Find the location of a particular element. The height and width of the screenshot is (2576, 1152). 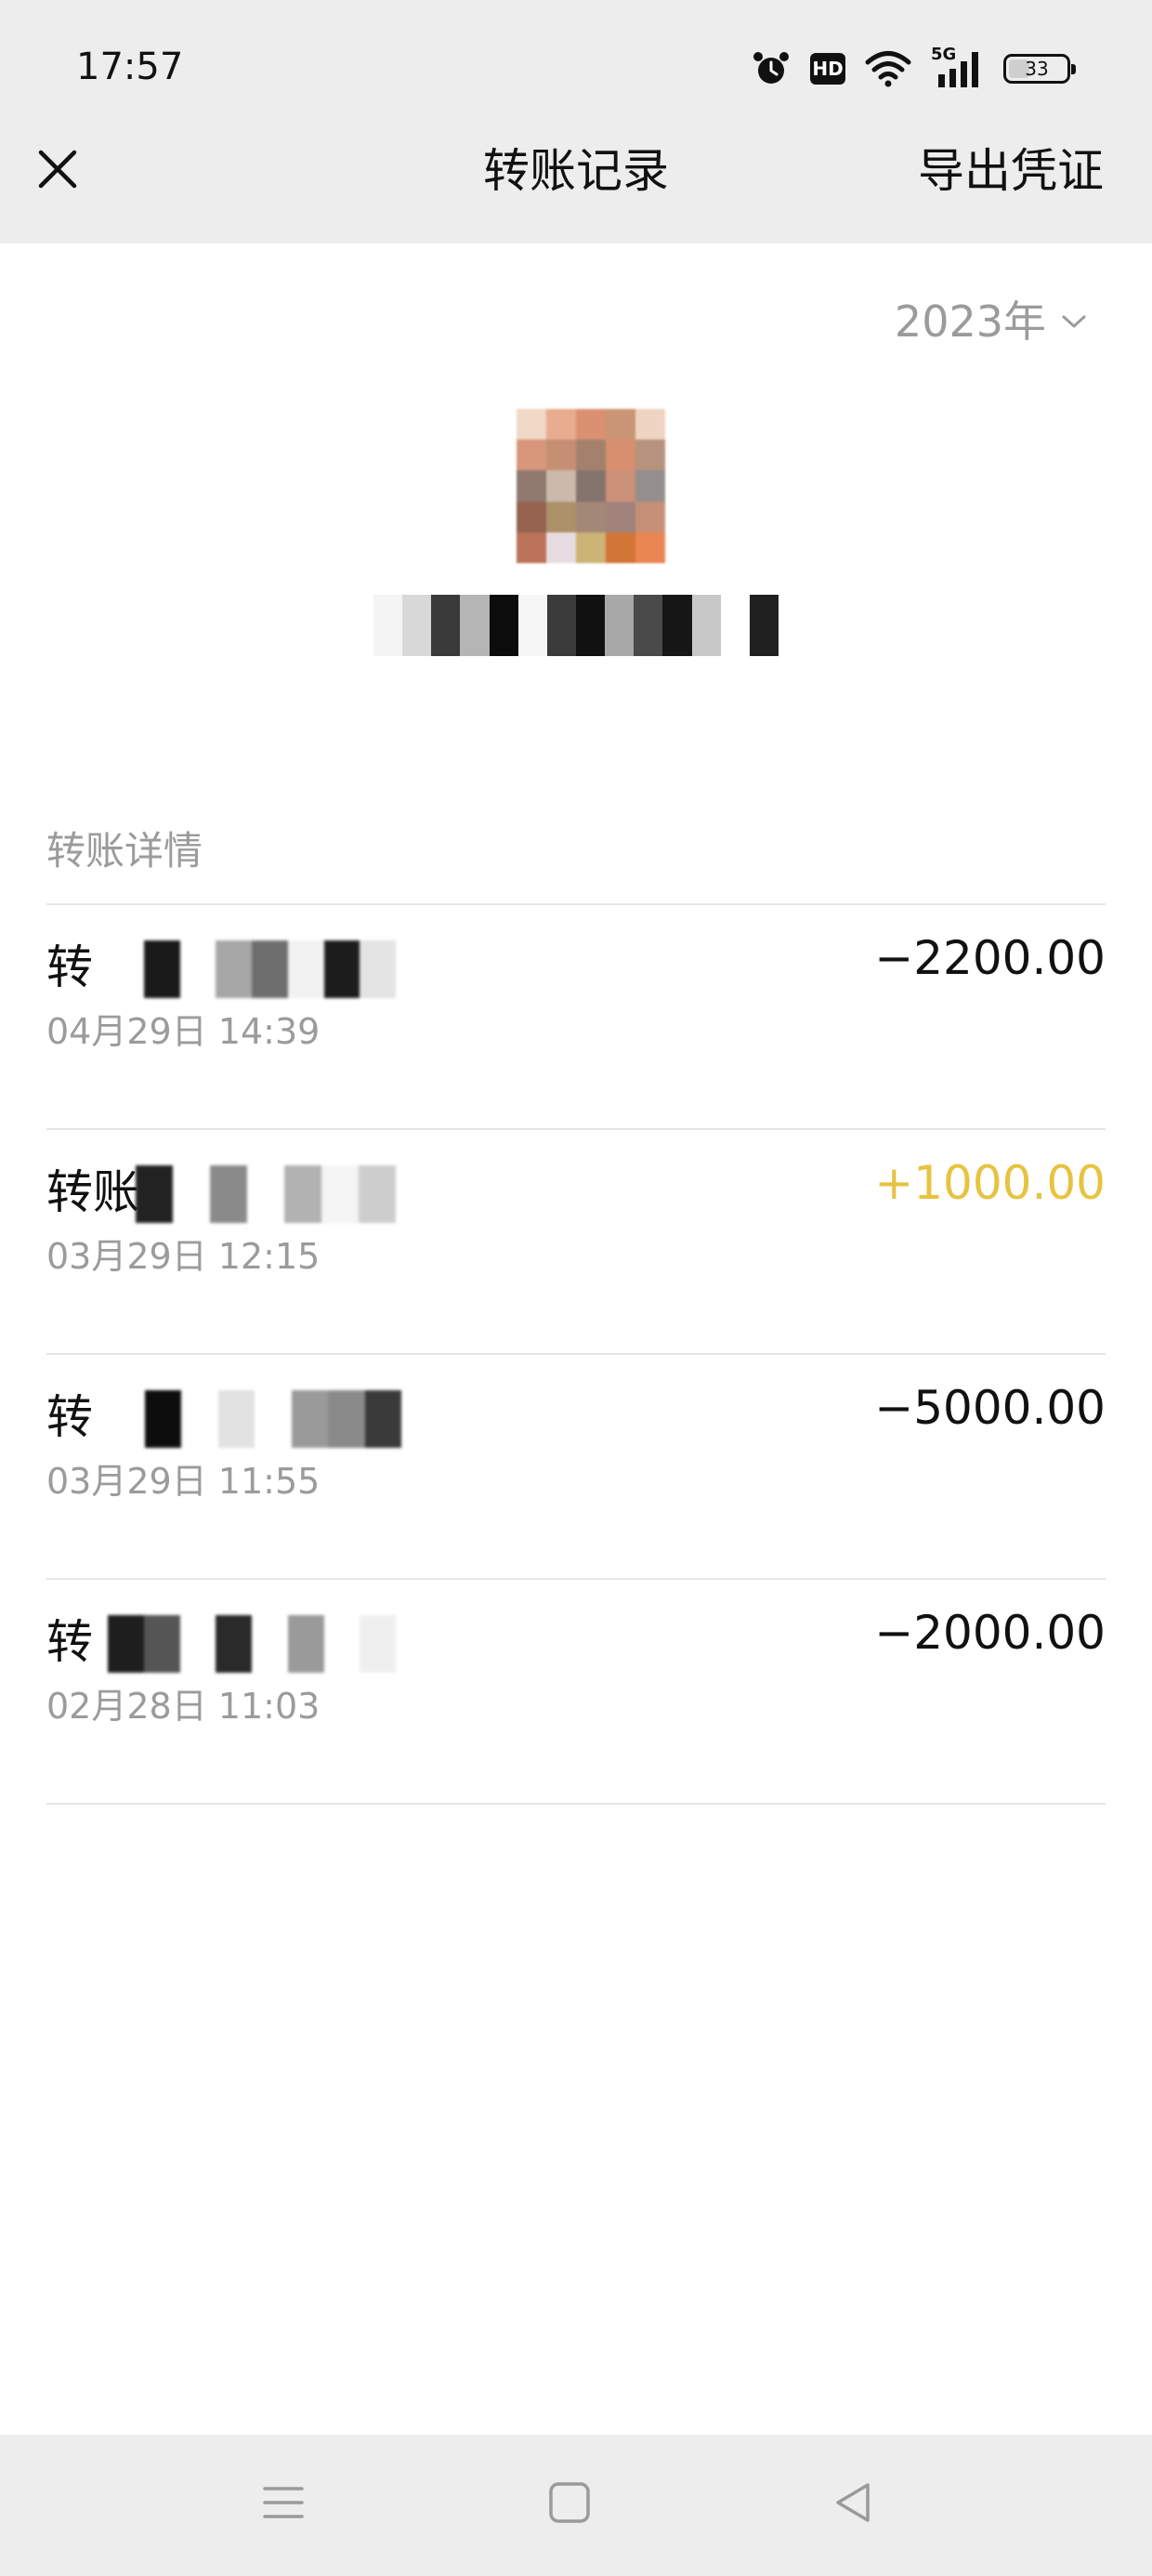

status-time: 17:57 is located at coordinates (130, 67).